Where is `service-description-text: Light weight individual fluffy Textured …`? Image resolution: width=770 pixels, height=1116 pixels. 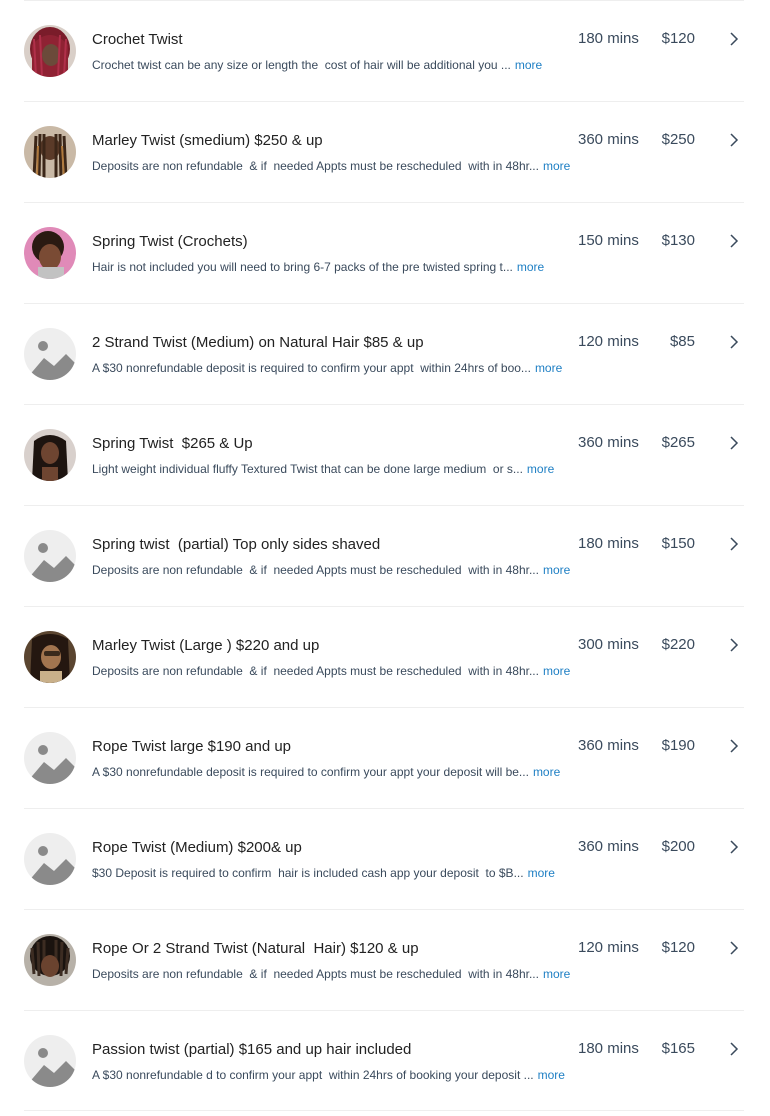
service-description-text: Light weight individual fluffy Textured … is located at coordinates (307, 469).